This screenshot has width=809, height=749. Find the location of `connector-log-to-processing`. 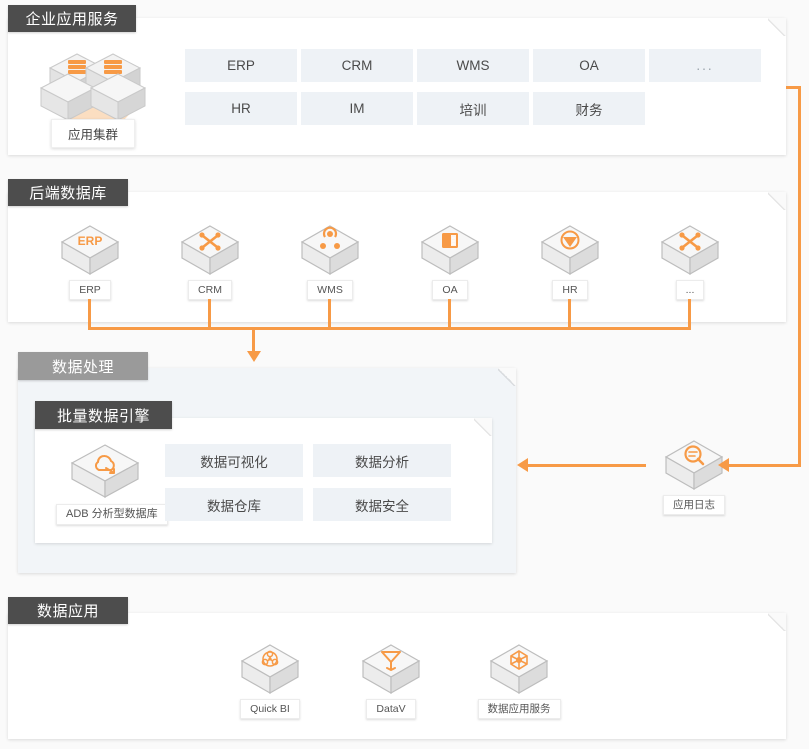

connector-log-to-processing is located at coordinates (587, 465).